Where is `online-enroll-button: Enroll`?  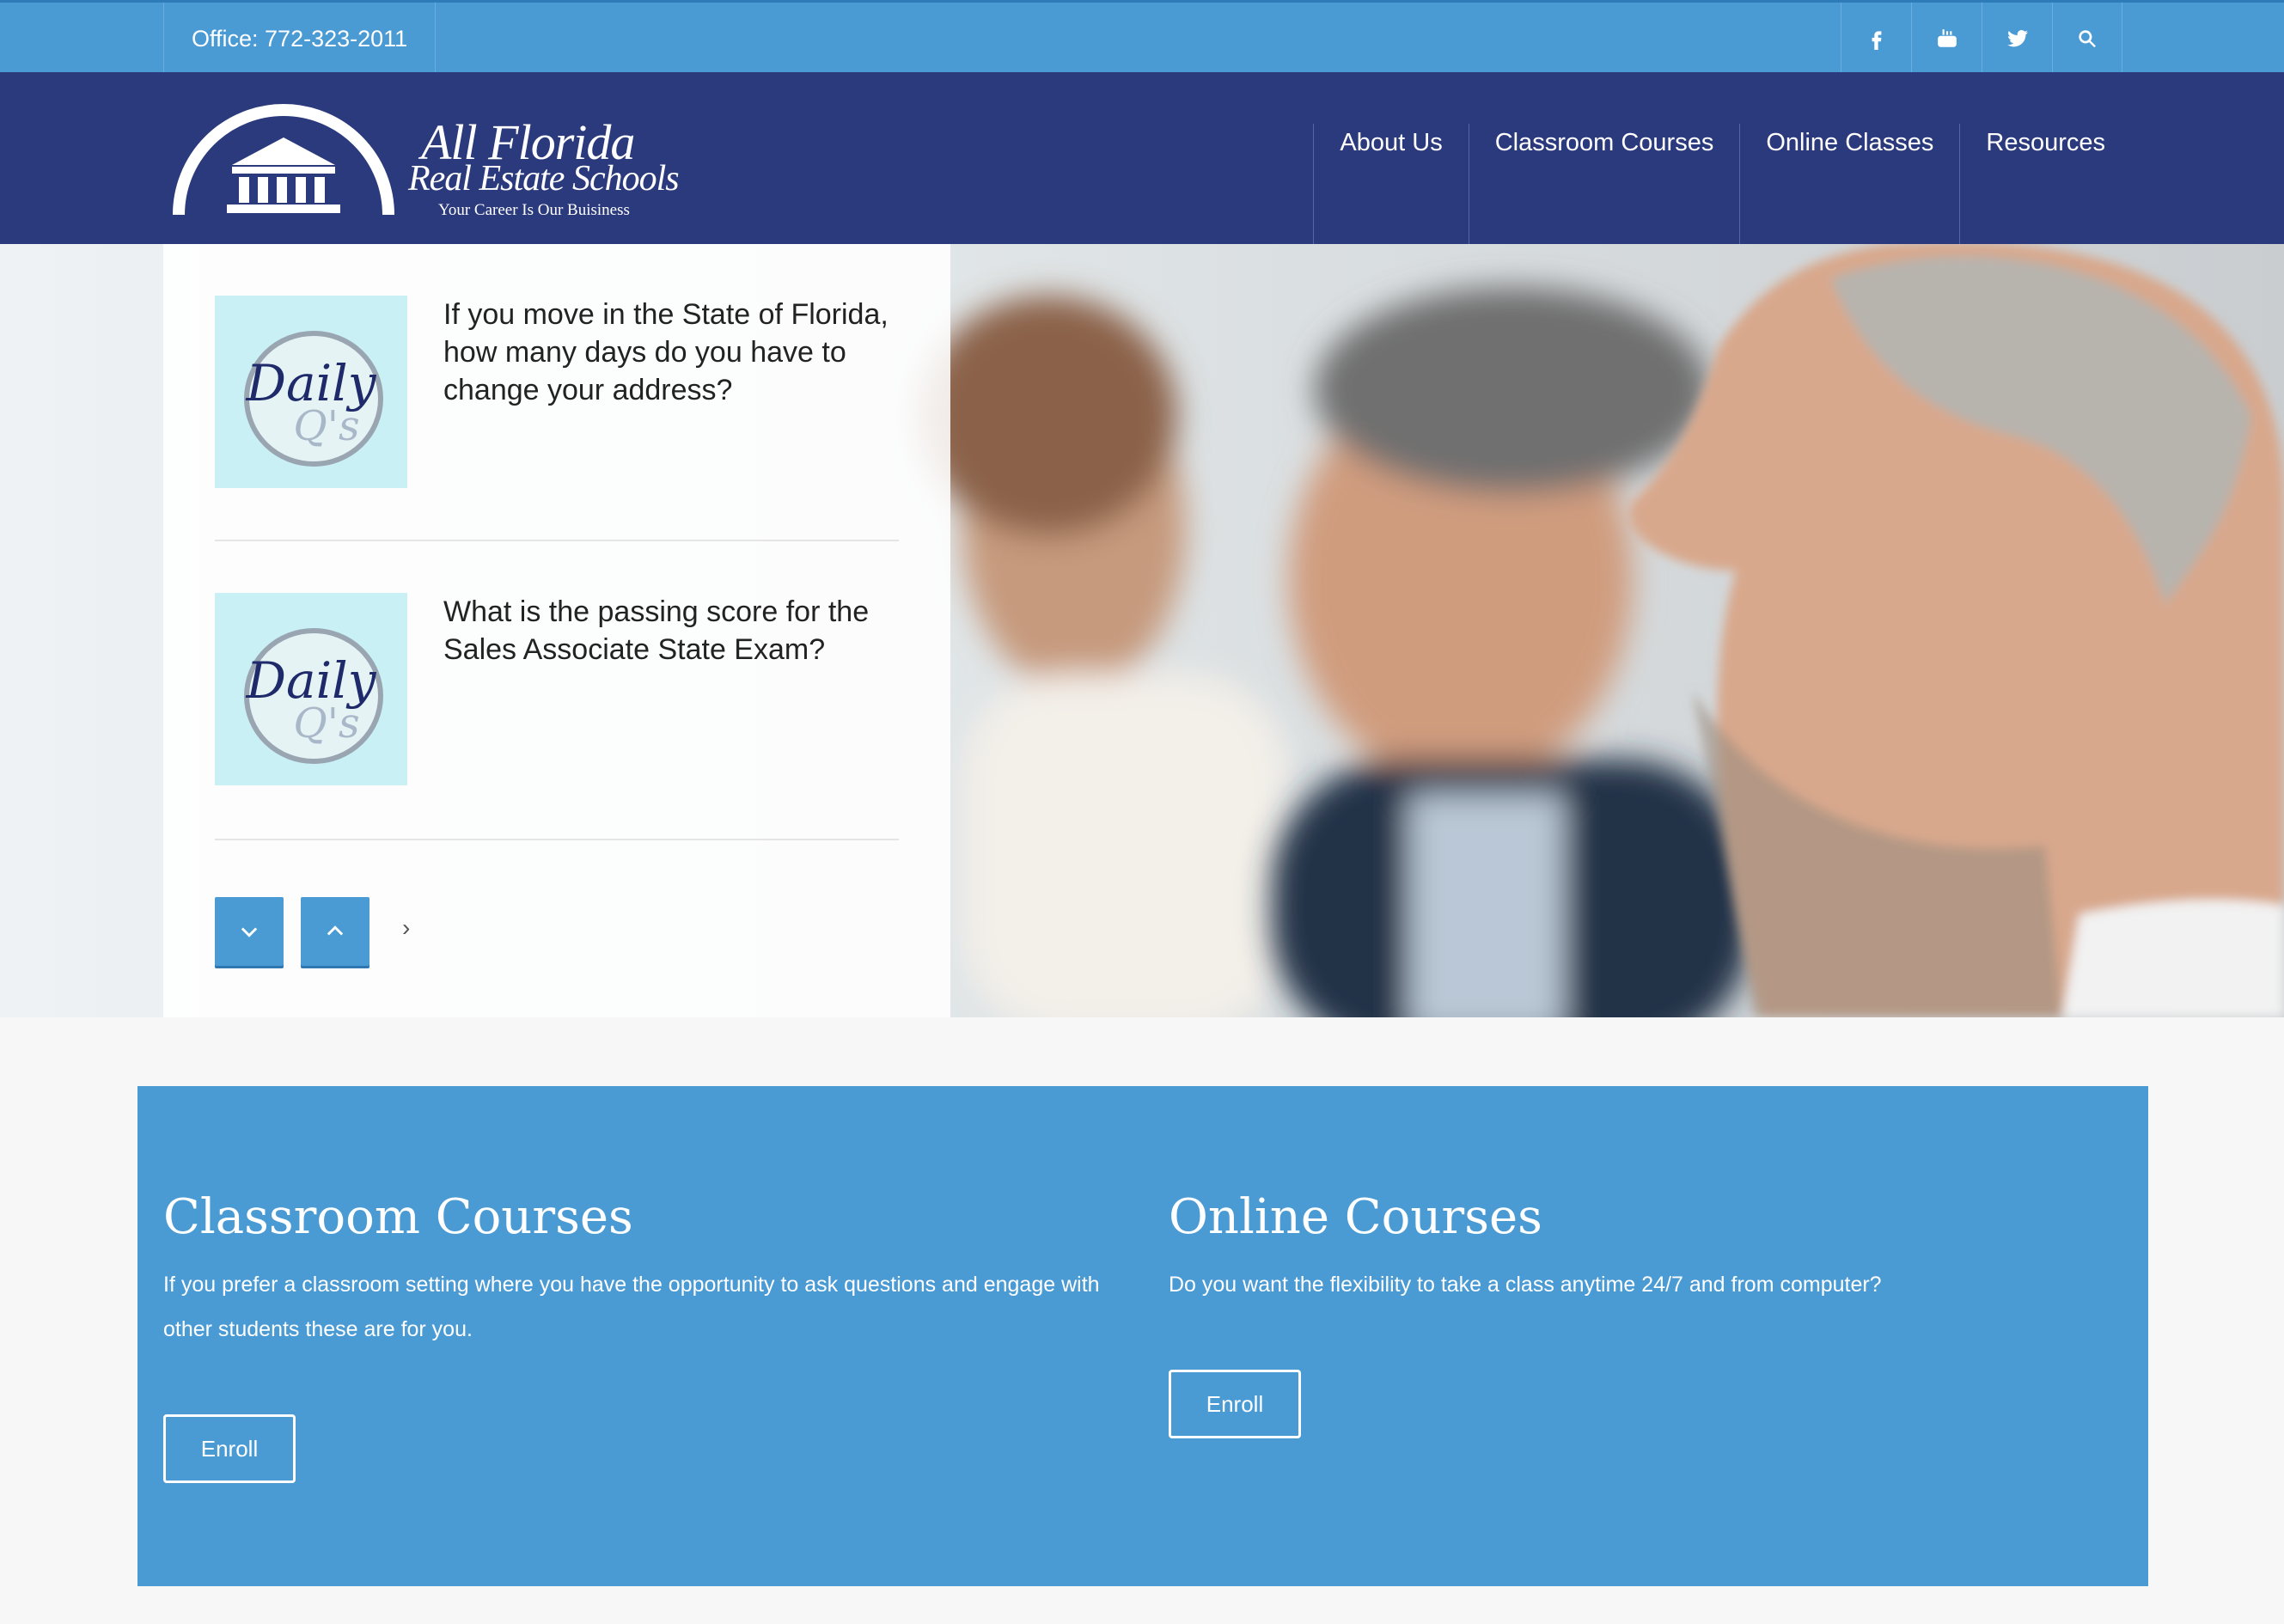 online-enroll-button: Enroll is located at coordinates (1235, 1404).